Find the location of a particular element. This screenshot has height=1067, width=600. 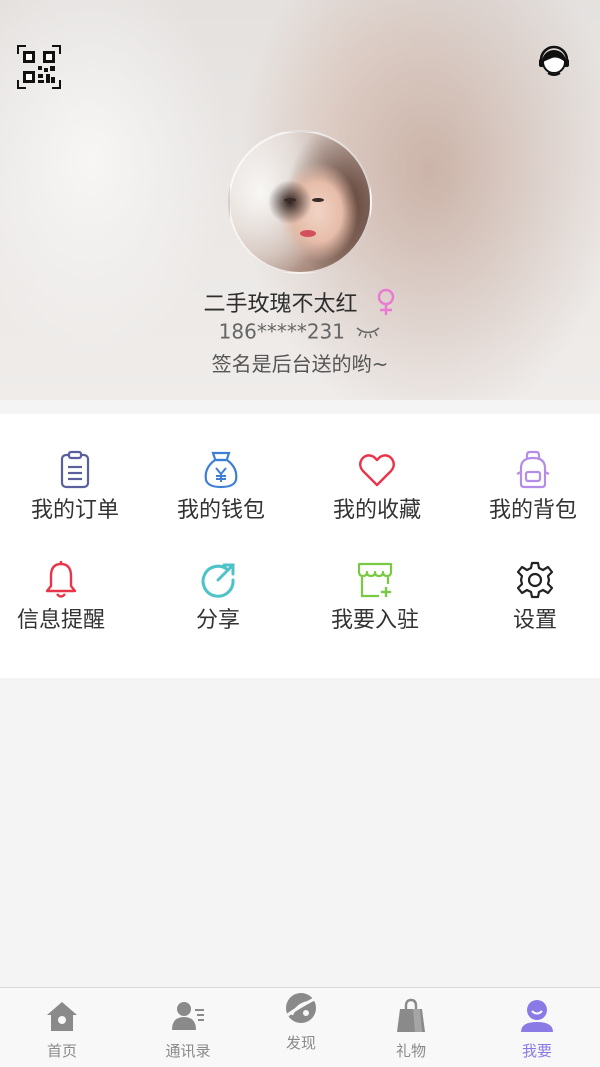

avatar-lips is located at coordinates (308, 233).